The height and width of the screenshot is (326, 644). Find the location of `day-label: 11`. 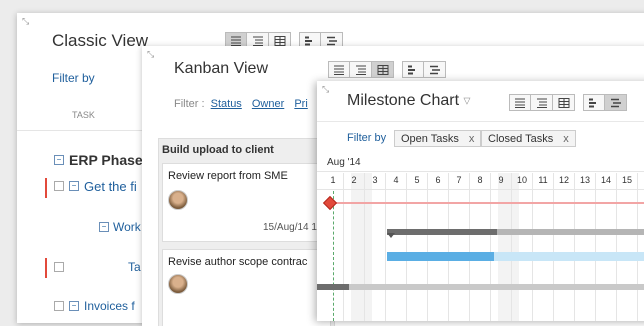

day-label: 11 is located at coordinates (543, 180).